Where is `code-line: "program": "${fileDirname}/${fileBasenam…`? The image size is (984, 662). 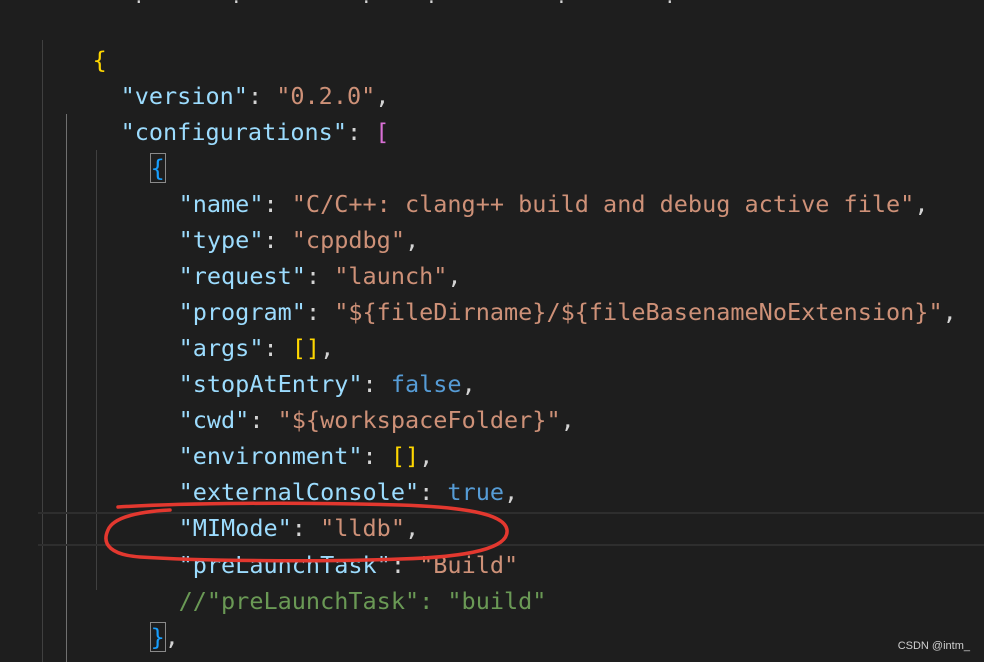
code-line: "program": "${fileDirname}/${fileBasenam… is located at coordinates (492, 292).